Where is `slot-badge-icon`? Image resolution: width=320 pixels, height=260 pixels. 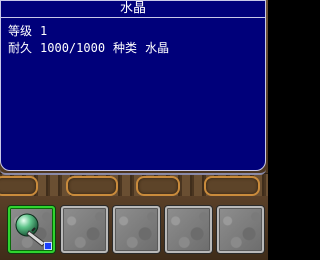 slot-badge-icon is located at coordinates (48, 246).